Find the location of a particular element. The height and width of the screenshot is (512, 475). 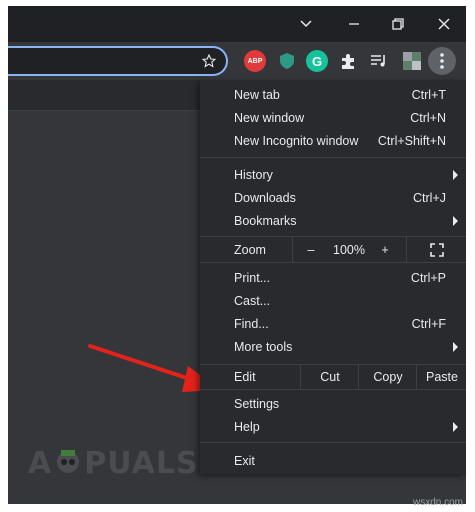

zoom-out-button: – is located at coordinates (310, 249).